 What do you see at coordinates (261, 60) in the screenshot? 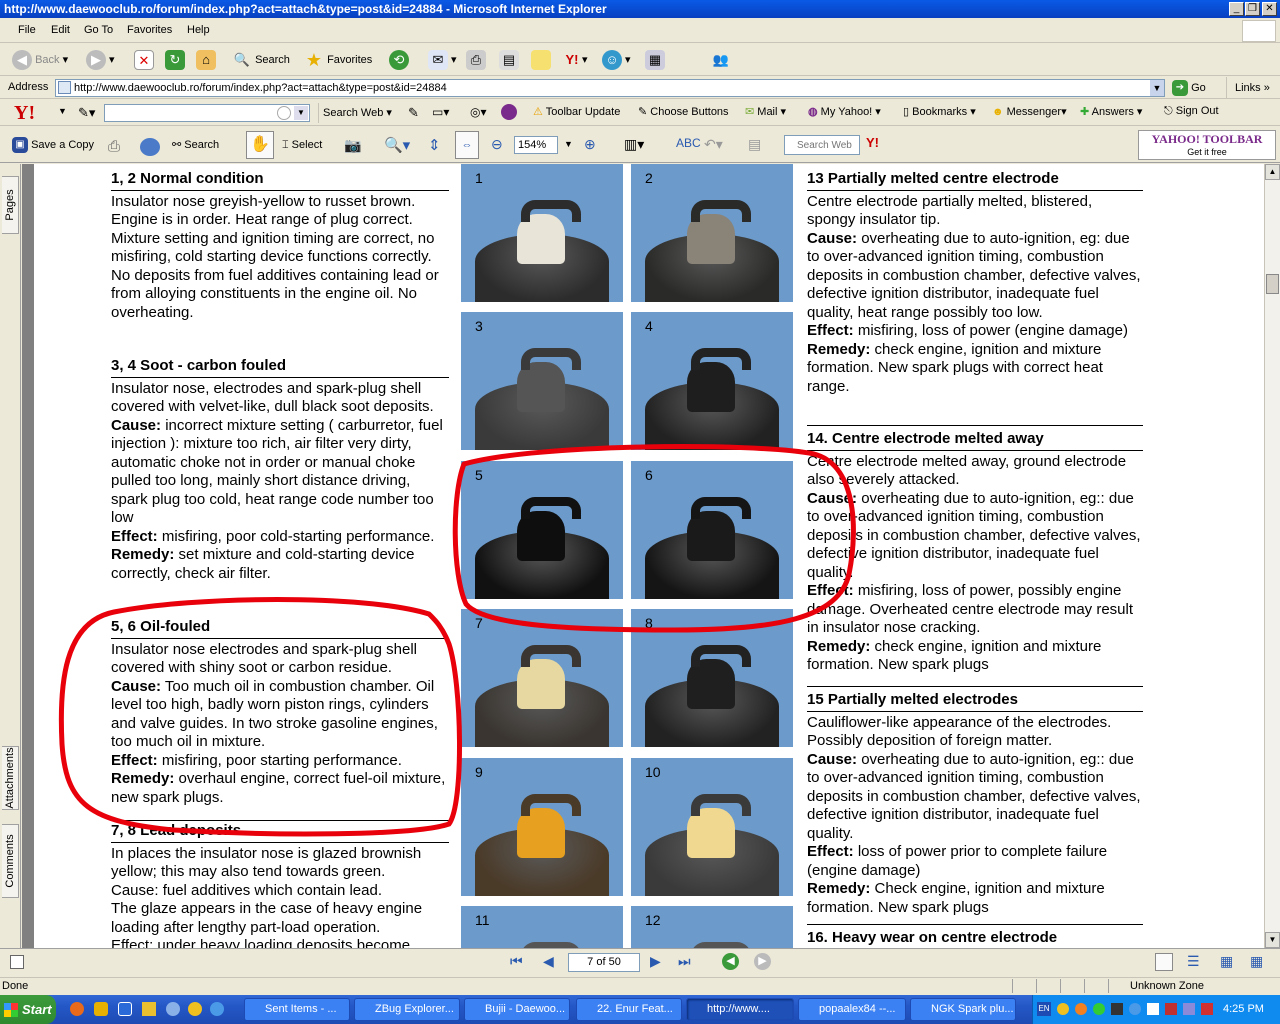
I see `search-button: 🔍 Search` at bounding box center [261, 60].